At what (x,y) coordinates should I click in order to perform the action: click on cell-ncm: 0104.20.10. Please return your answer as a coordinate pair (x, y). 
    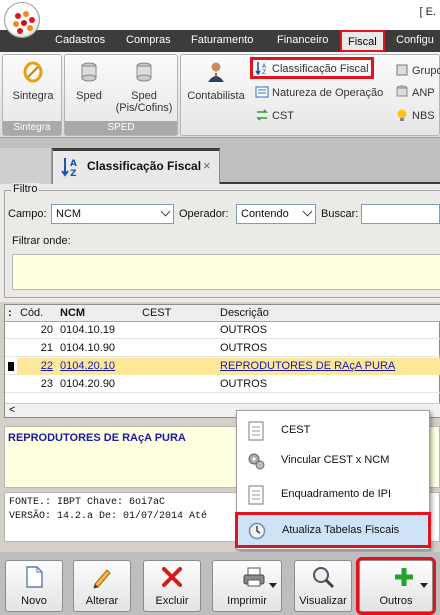
    Looking at the image, I should click on (98, 366).